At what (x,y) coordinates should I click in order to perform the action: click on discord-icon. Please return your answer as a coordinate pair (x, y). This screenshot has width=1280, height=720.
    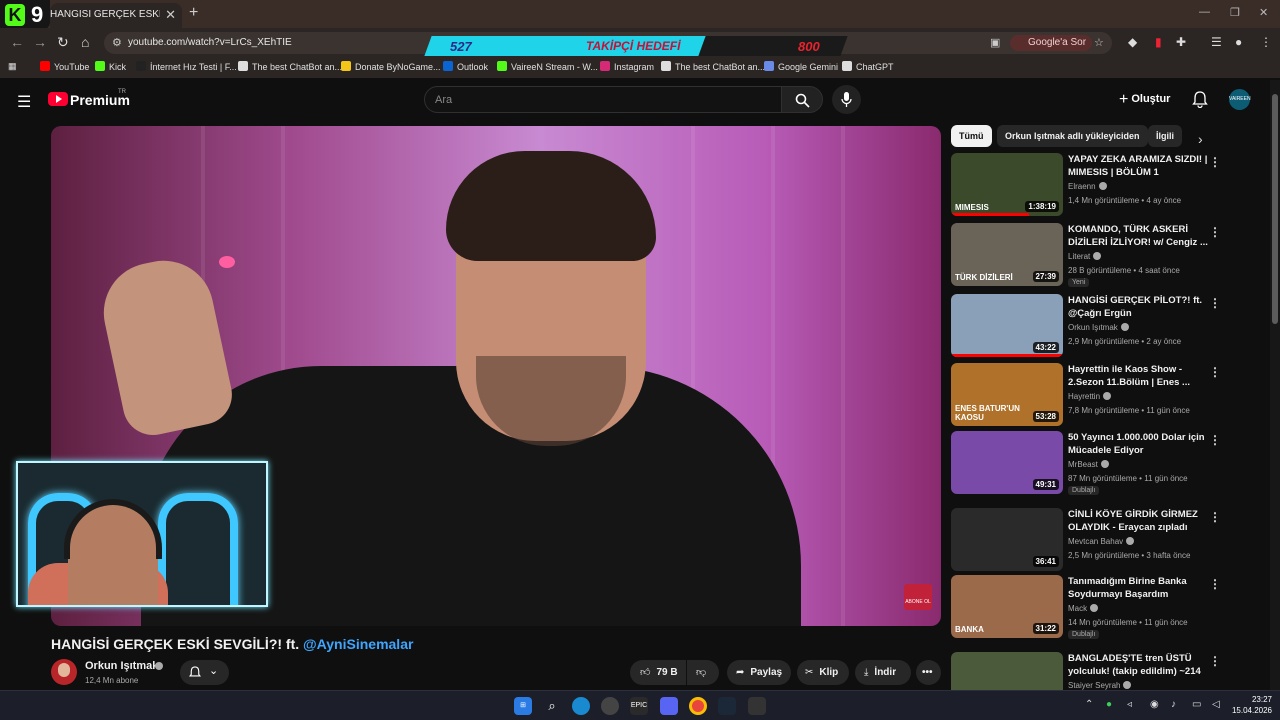
    Looking at the image, I should click on (669, 706).